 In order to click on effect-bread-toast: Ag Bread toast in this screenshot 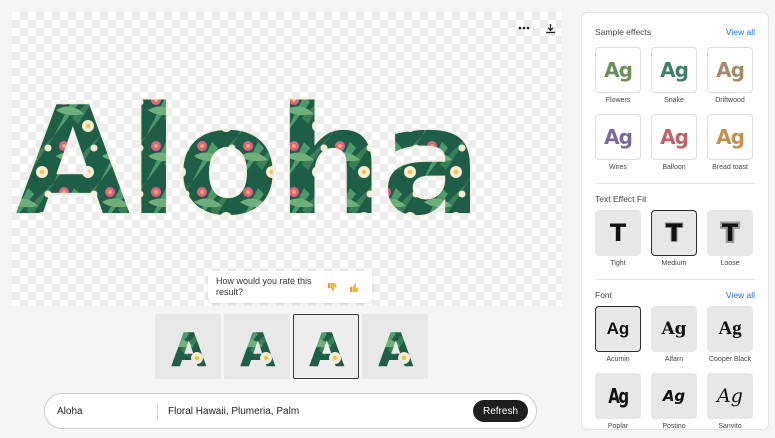, I will do `click(730, 143)`.